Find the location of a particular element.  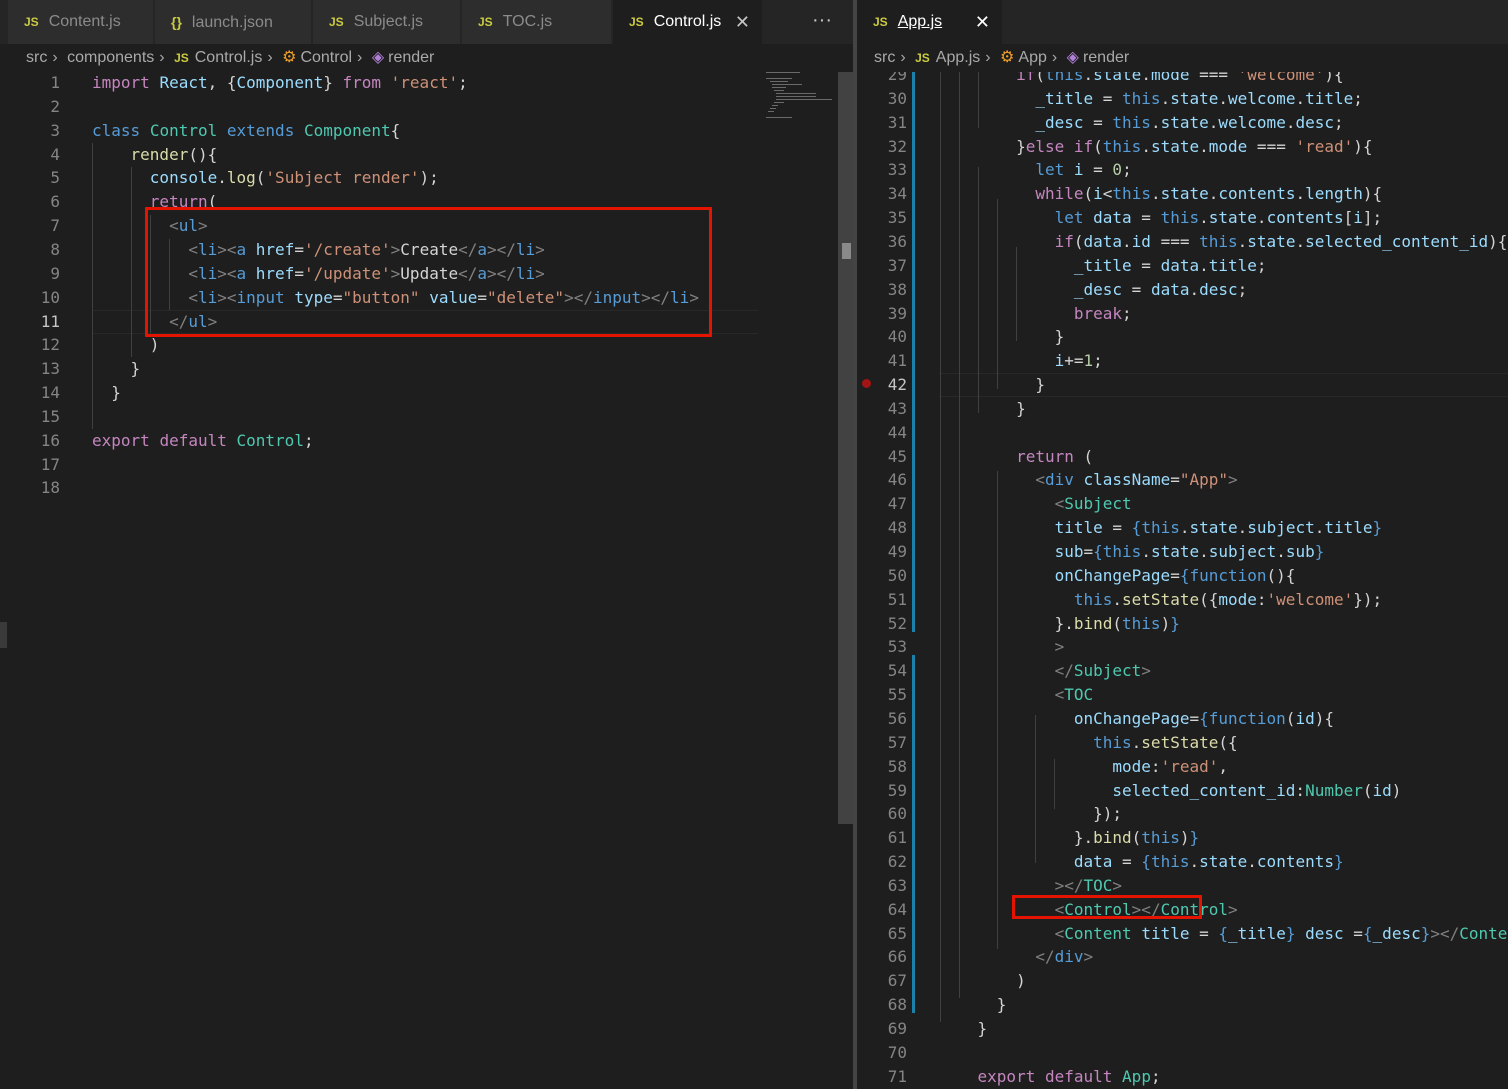

tab-control-js: JS Control.js ✕ is located at coordinates (688, 22).